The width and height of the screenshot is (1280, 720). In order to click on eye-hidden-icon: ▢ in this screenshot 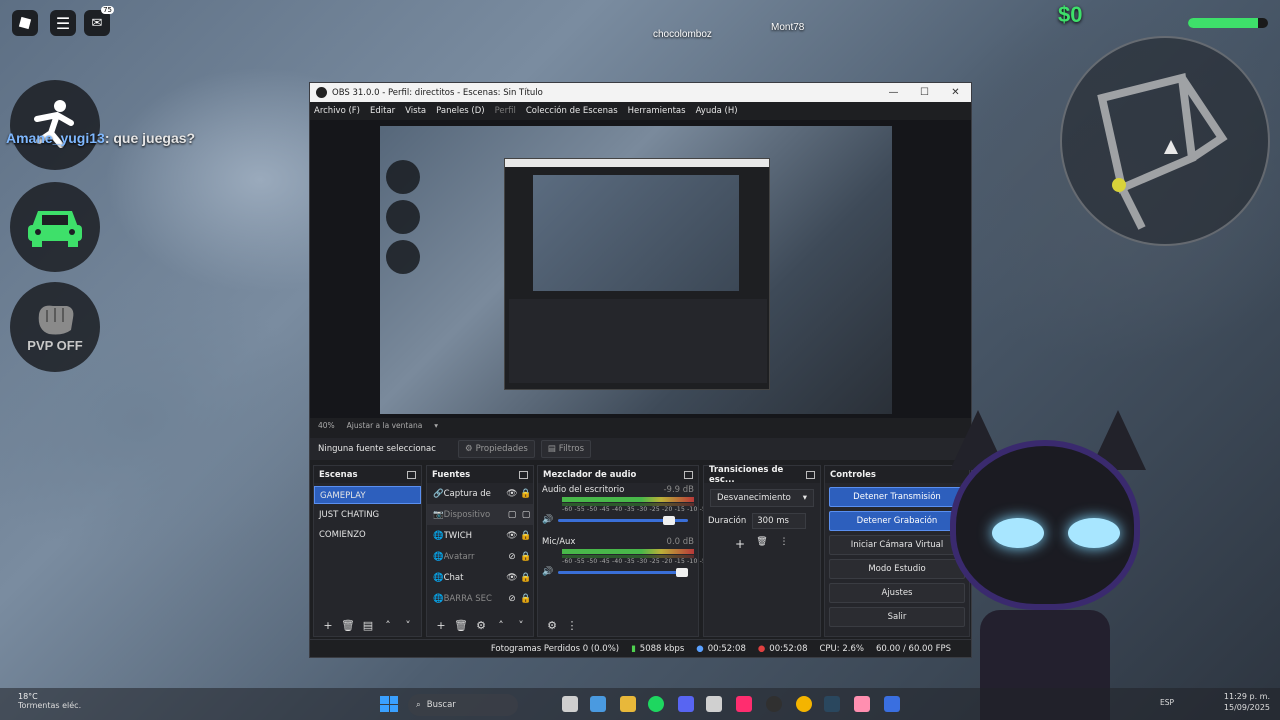, I will do `click(512, 515)`.